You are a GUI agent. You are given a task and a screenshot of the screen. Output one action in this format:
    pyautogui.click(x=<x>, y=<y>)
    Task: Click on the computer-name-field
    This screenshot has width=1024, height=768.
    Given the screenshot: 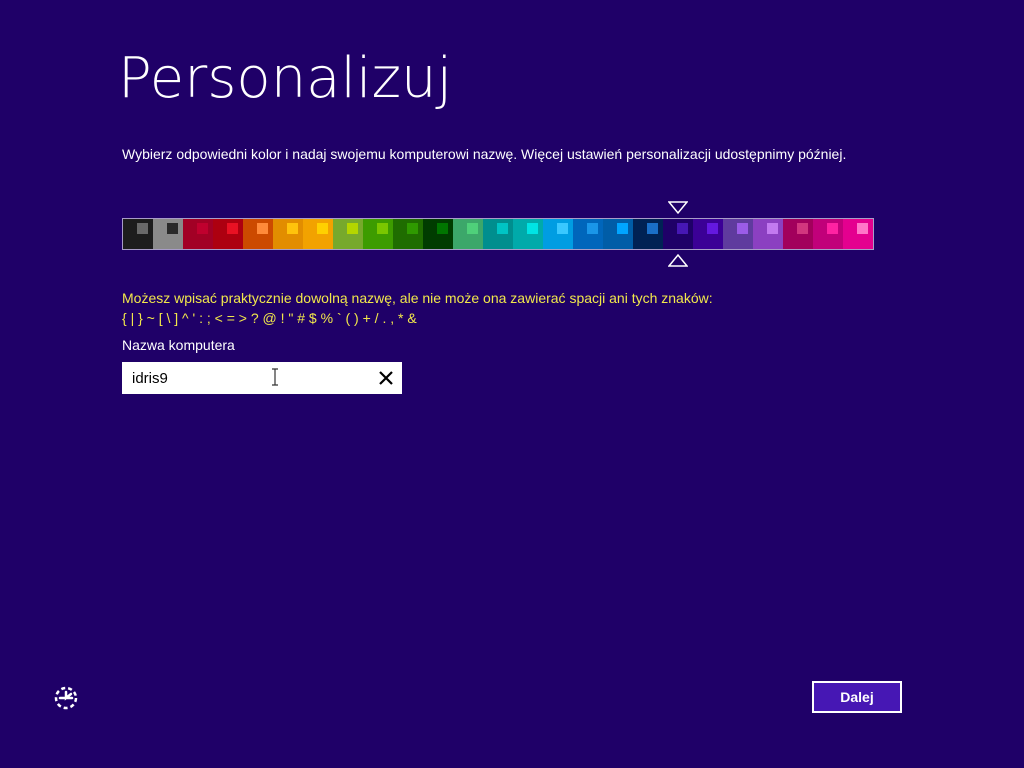 What is the action you would take?
    pyautogui.click(x=262, y=378)
    